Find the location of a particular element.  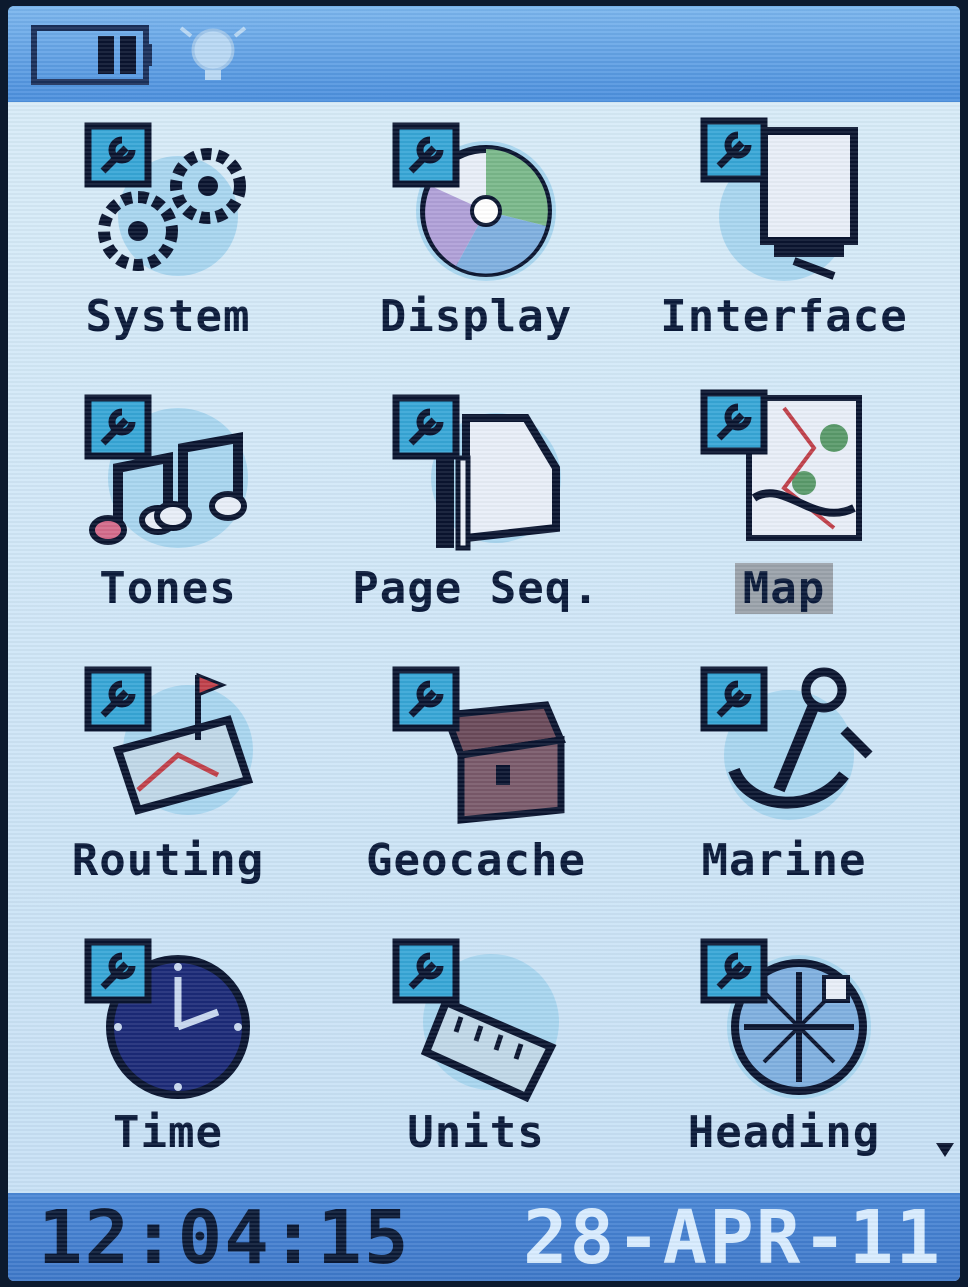

menu-item-label: Display is located at coordinates (476, 316).